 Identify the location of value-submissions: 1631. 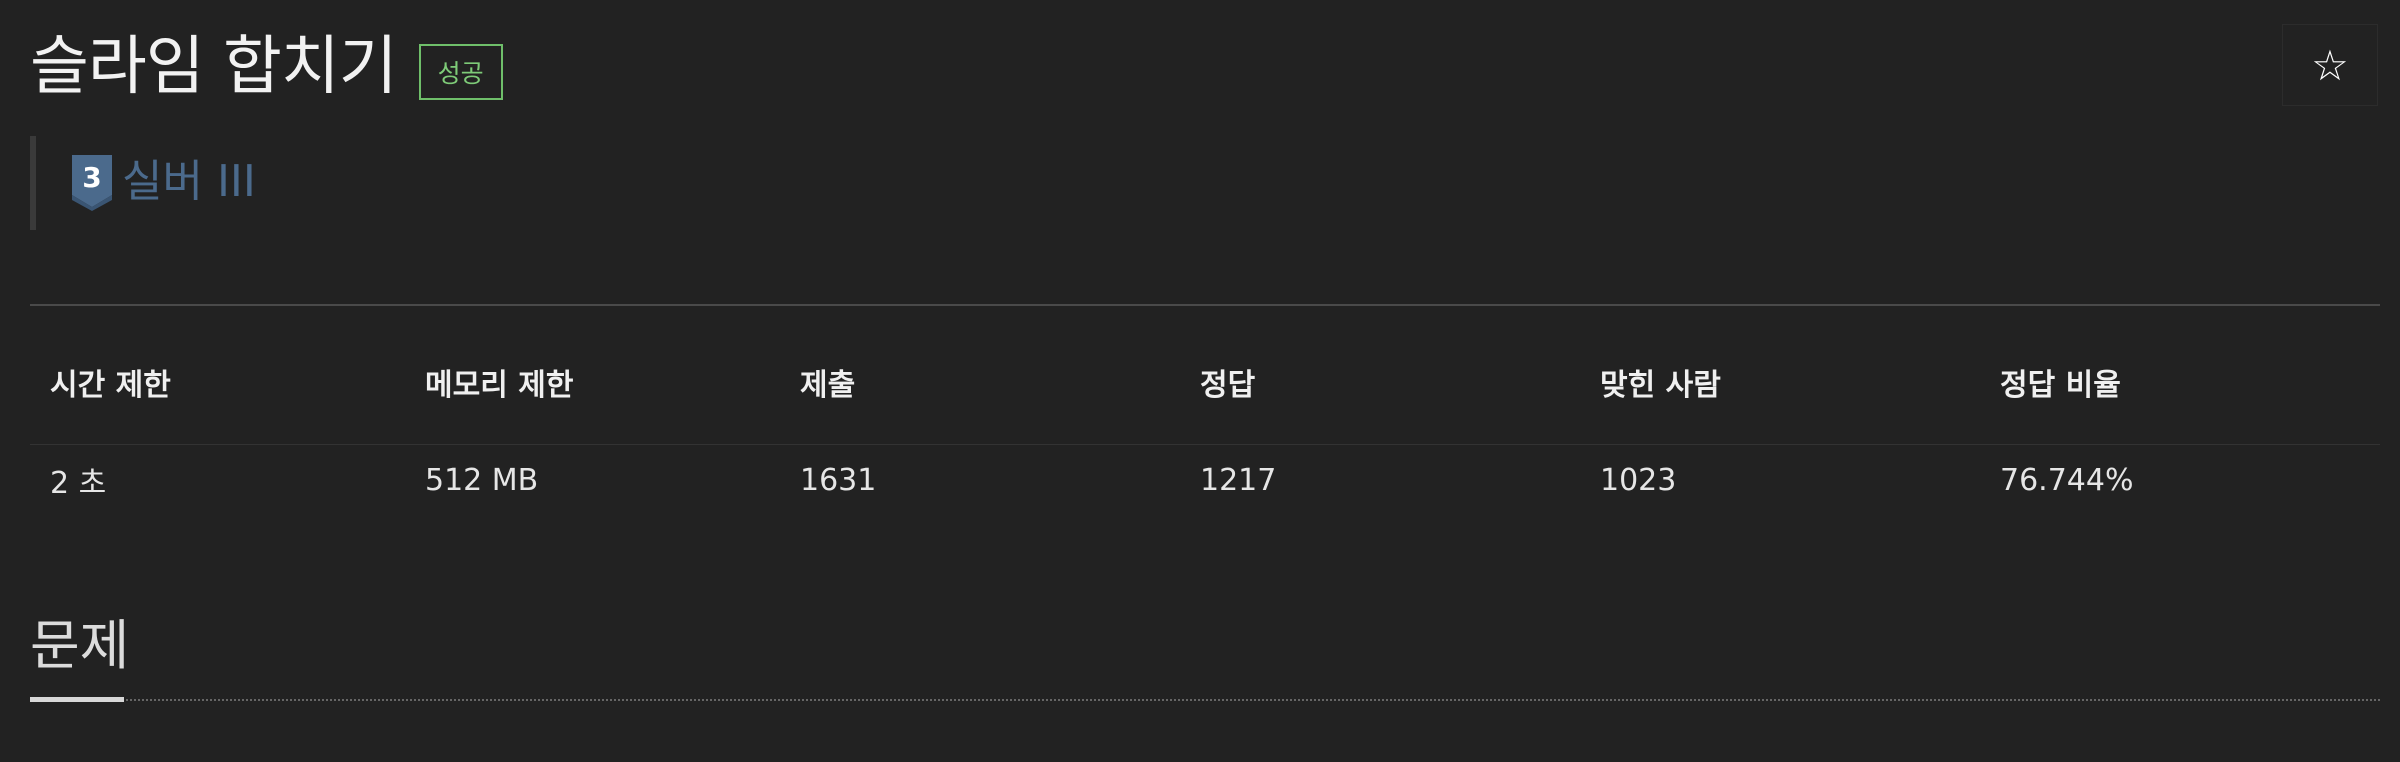
(838, 480).